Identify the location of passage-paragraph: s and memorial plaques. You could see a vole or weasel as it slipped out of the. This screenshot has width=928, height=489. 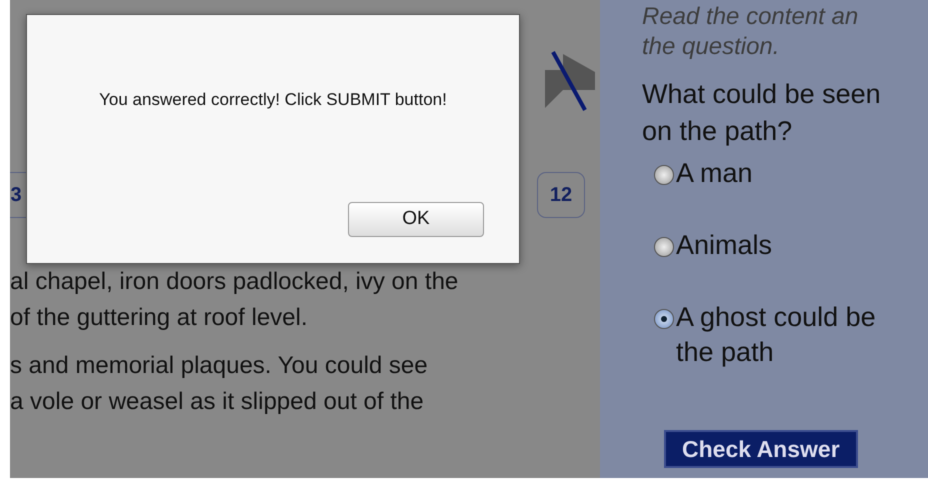
(219, 384).